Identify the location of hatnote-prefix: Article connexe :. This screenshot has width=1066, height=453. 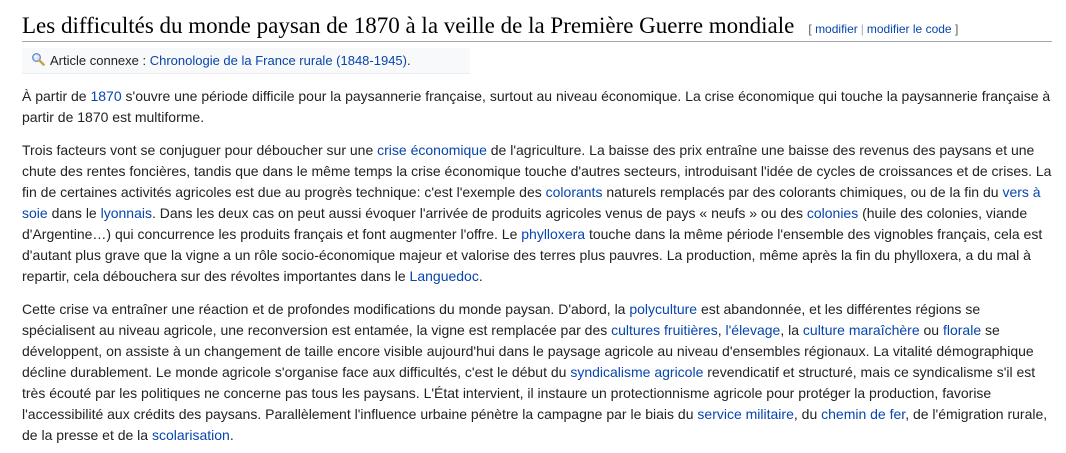
(100, 60).